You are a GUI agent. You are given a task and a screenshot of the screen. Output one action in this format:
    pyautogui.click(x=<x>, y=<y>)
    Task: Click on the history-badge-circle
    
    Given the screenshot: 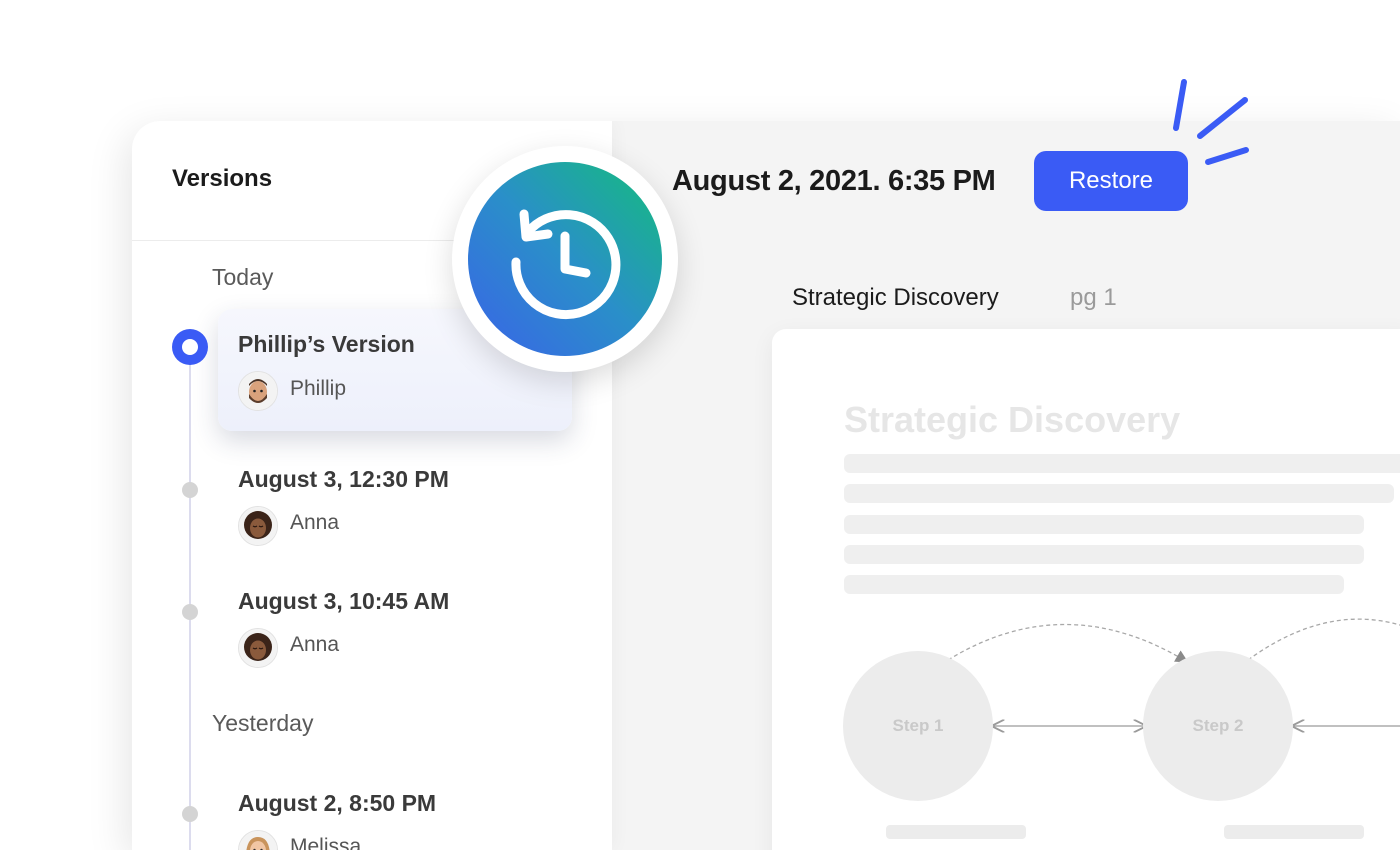 What is the action you would take?
    pyautogui.click(x=565, y=259)
    